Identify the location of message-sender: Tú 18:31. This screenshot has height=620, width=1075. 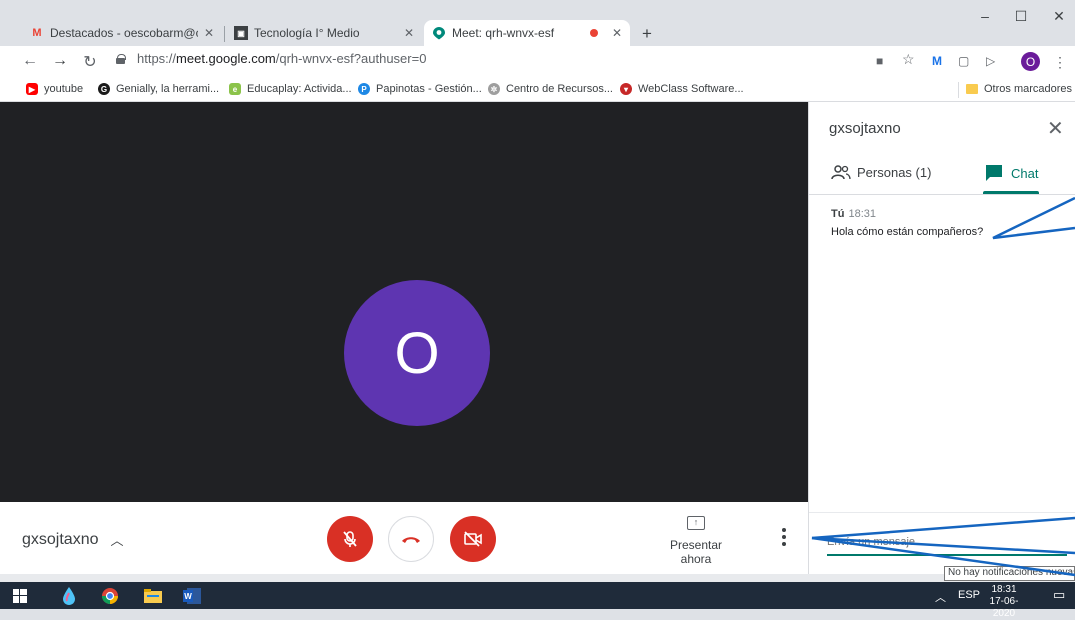
(853, 214).